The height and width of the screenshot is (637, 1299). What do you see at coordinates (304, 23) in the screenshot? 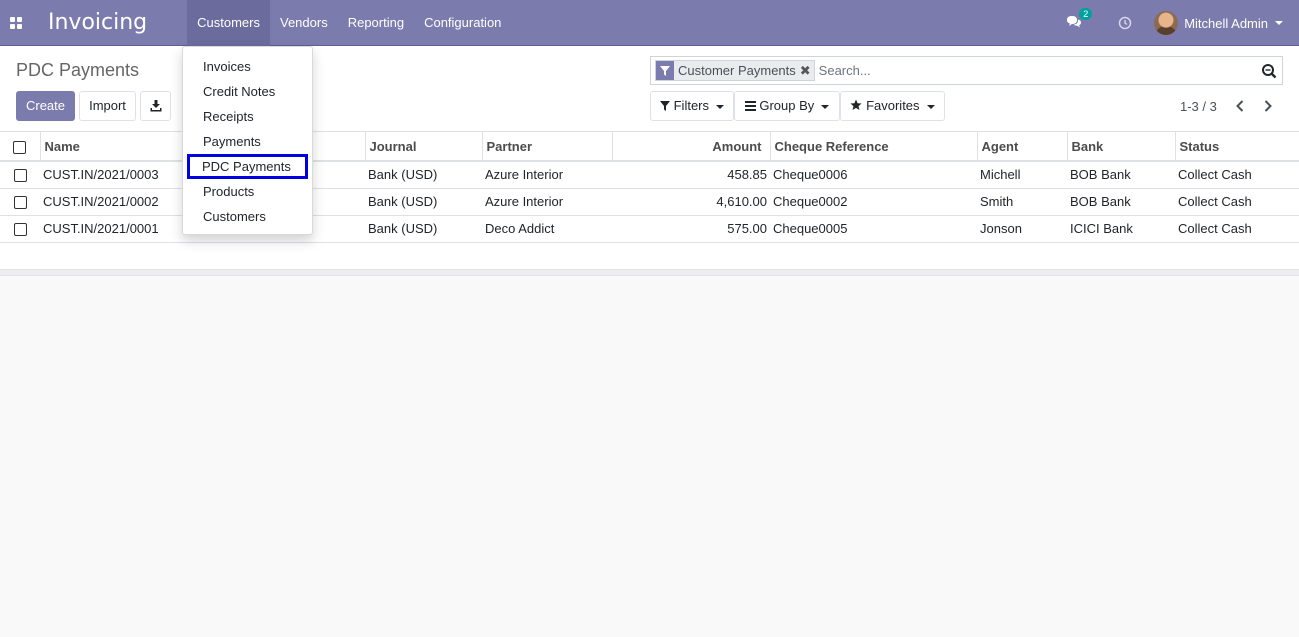
I see `menu-vendors: Vendors` at bounding box center [304, 23].